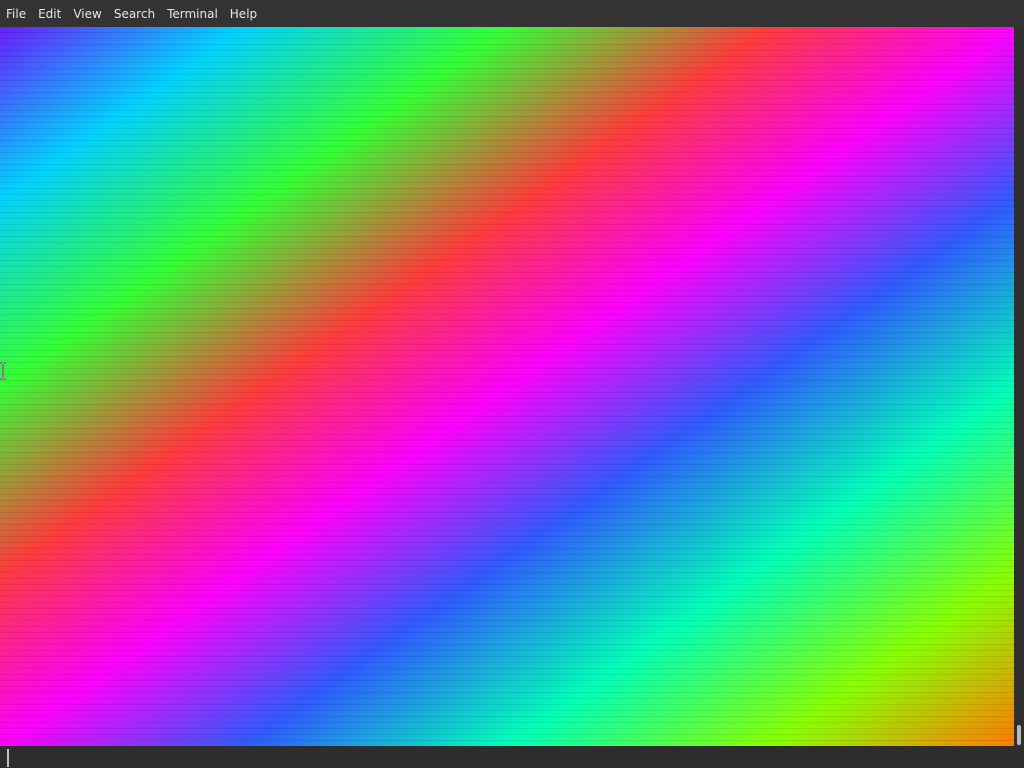 This screenshot has width=1024, height=768. I want to click on menu-bar: File Edit View Search Terminal Help, so click(512, 13).